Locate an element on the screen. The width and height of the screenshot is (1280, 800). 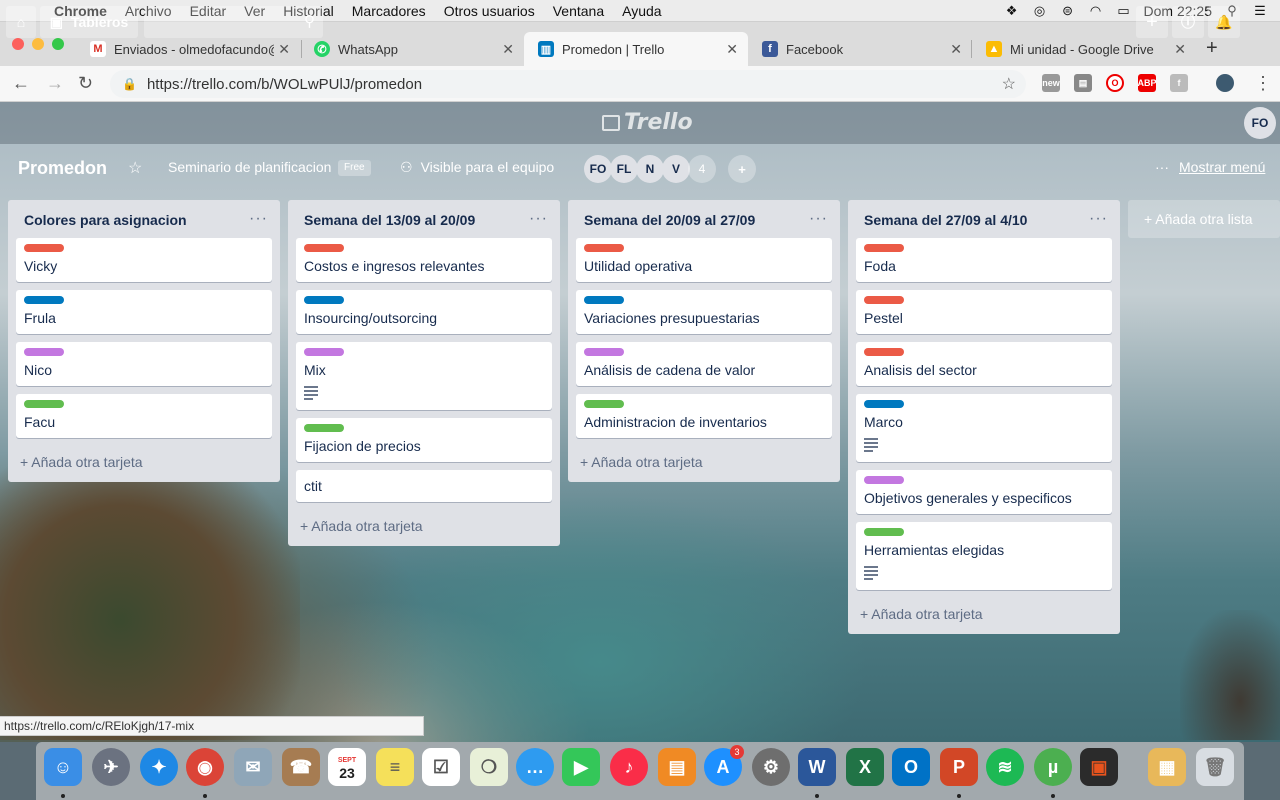
calendar-icon: SEPT 23 is located at coordinates (347, 767).